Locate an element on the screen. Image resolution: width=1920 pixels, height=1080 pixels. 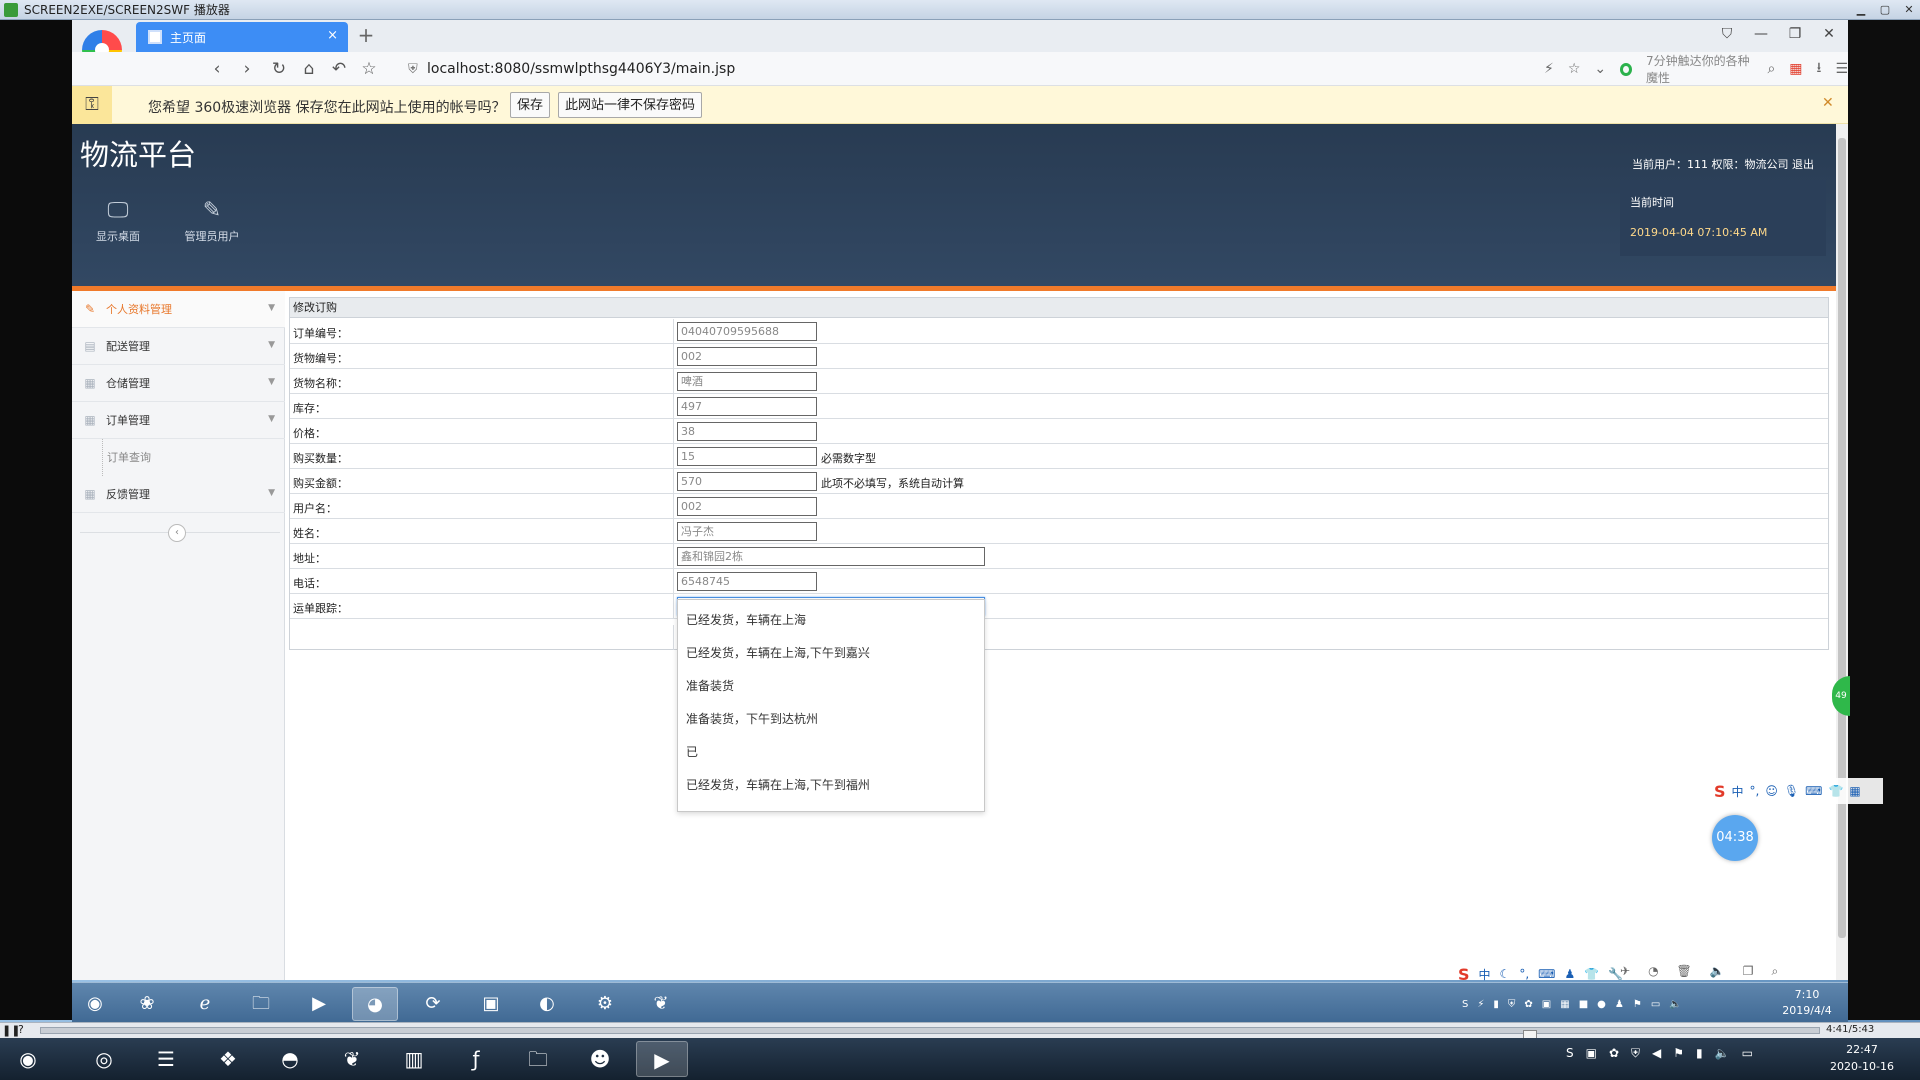
qq-icon: ☻ is located at coordinates (600, 1059).